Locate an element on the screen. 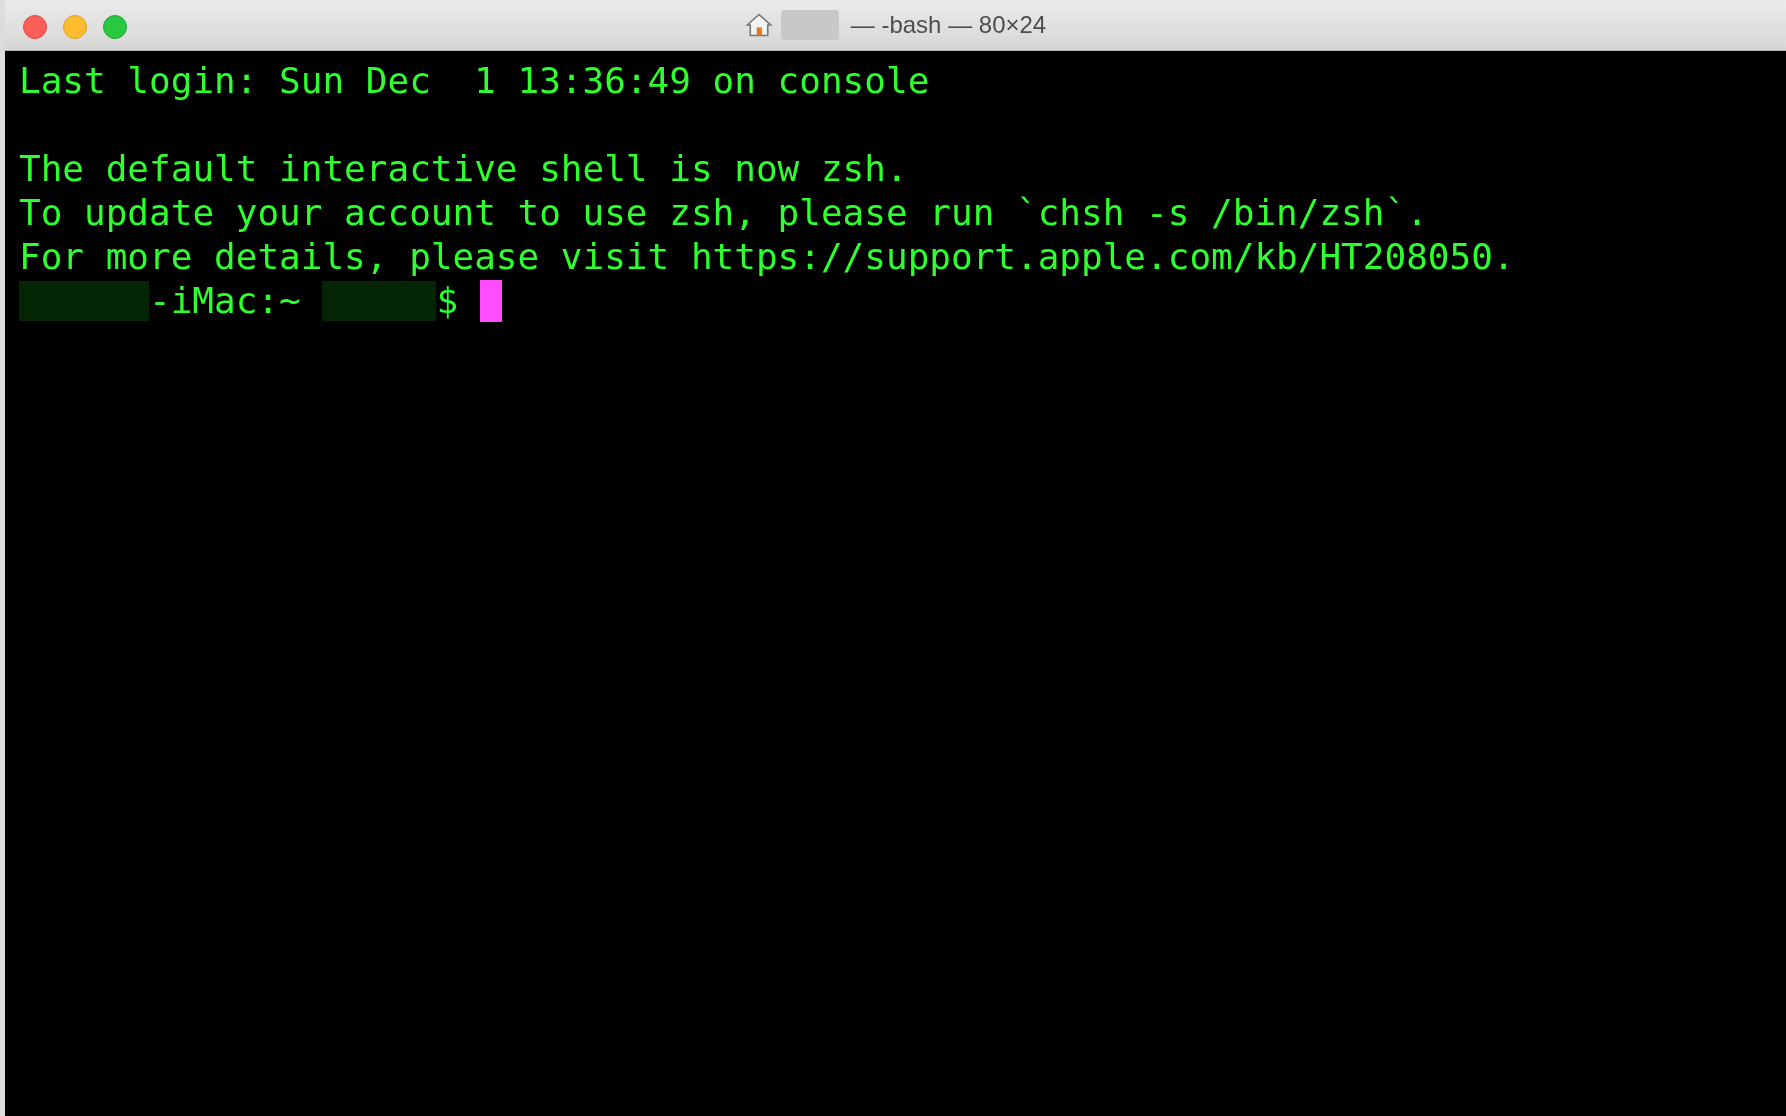 The image size is (1786, 1116). zoom-button is located at coordinates (115, 27).